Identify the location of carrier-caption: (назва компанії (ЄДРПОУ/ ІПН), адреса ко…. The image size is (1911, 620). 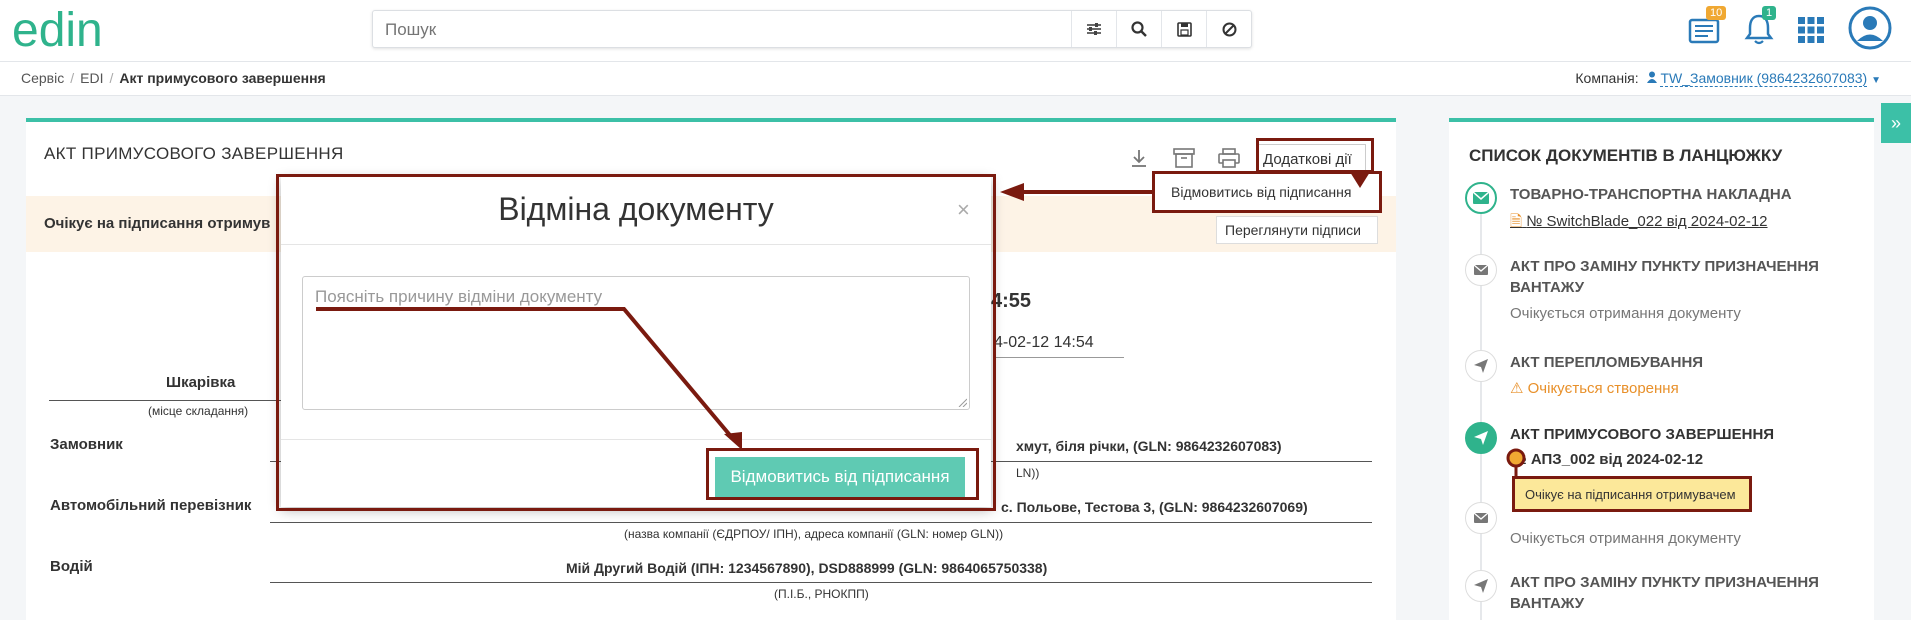
(814, 534).